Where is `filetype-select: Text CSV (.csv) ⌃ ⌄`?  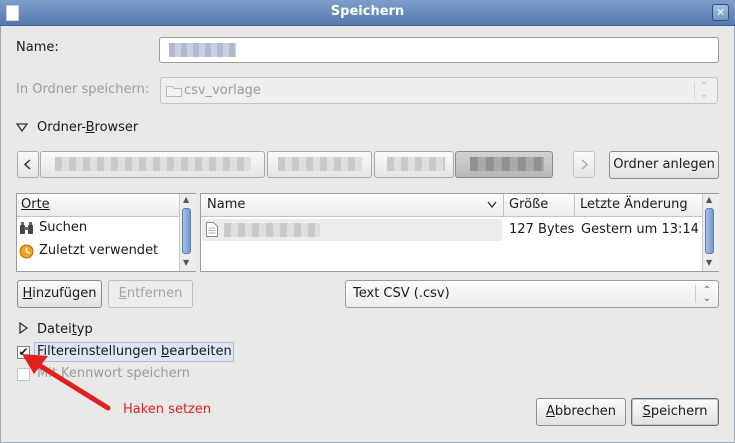 filetype-select: Text CSV (.csv) ⌃ ⌄ is located at coordinates (532, 294).